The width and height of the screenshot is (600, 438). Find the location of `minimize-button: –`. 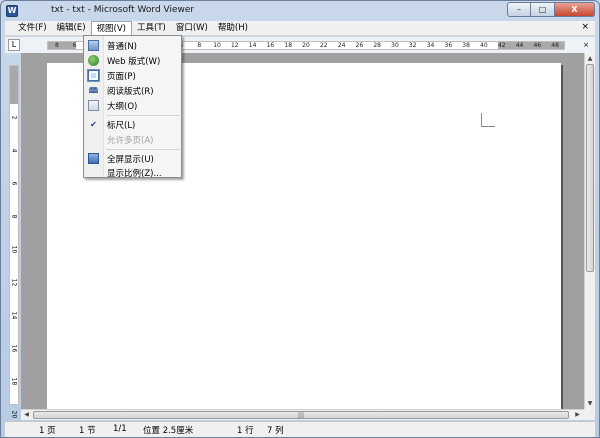

minimize-button: – is located at coordinates (519, 9).